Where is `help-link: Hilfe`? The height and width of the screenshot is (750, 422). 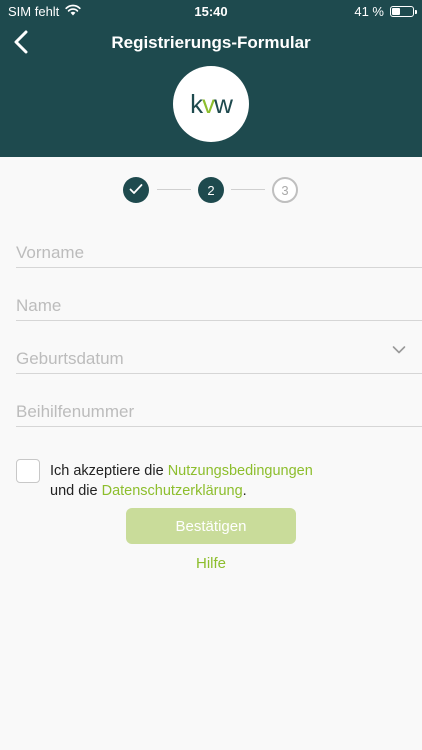
help-link: Hilfe is located at coordinates (211, 563).